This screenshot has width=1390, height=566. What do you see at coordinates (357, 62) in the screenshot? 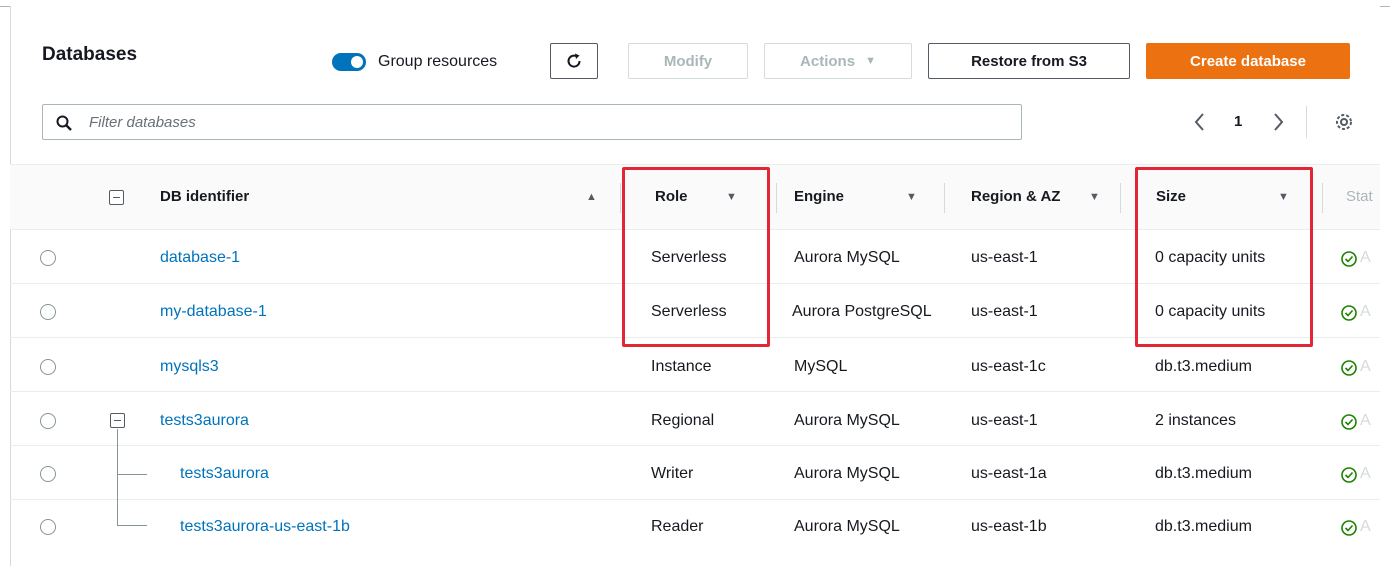
I see `toggle-knob` at bounding box center [357, 62].